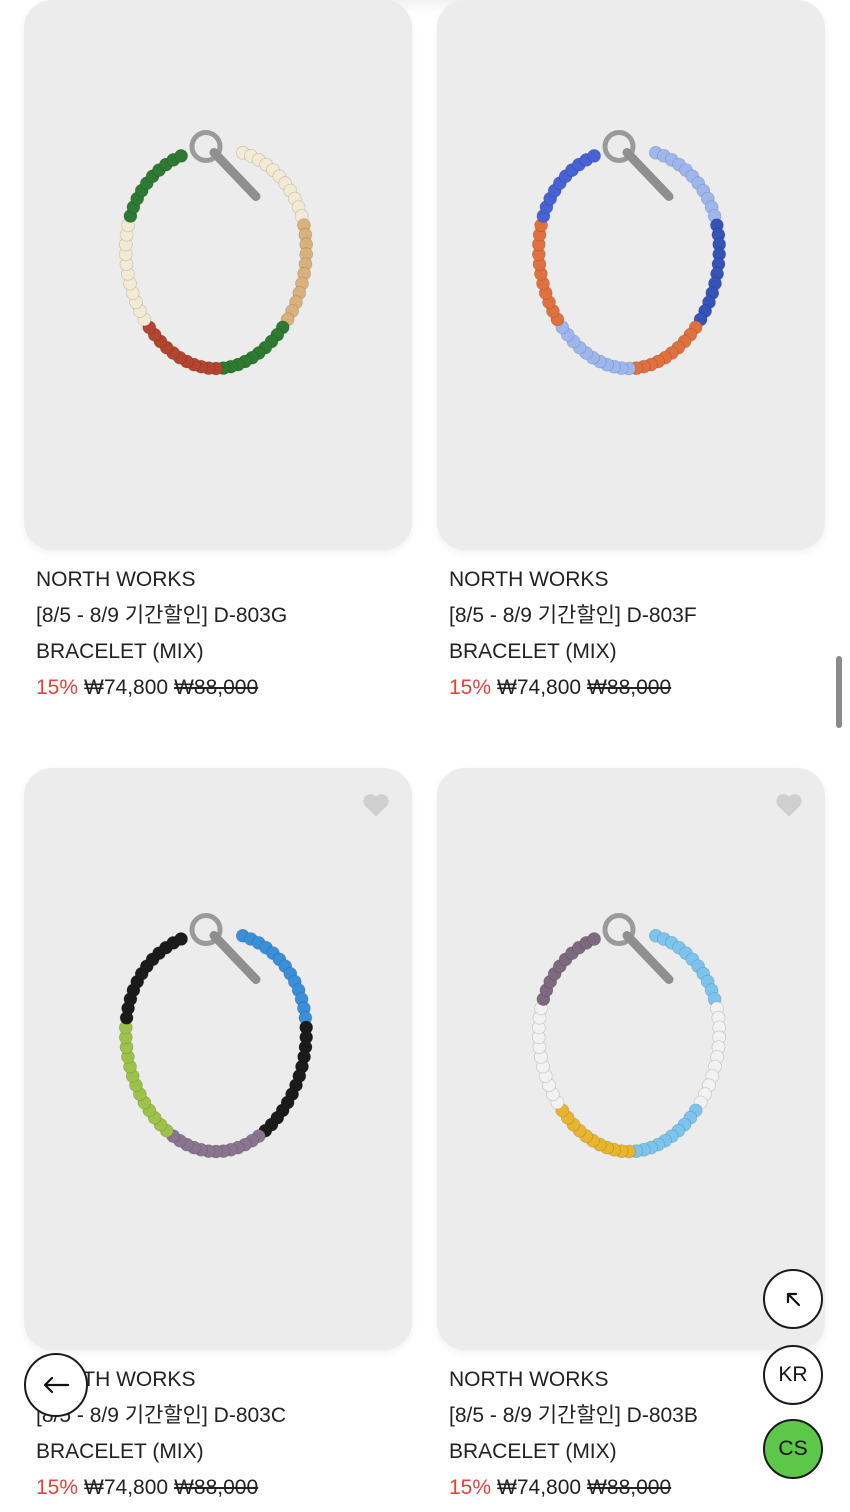 This screenshot has width=850, height=1512. I want to click on scroll-to-top-button, so click(793, 1299).